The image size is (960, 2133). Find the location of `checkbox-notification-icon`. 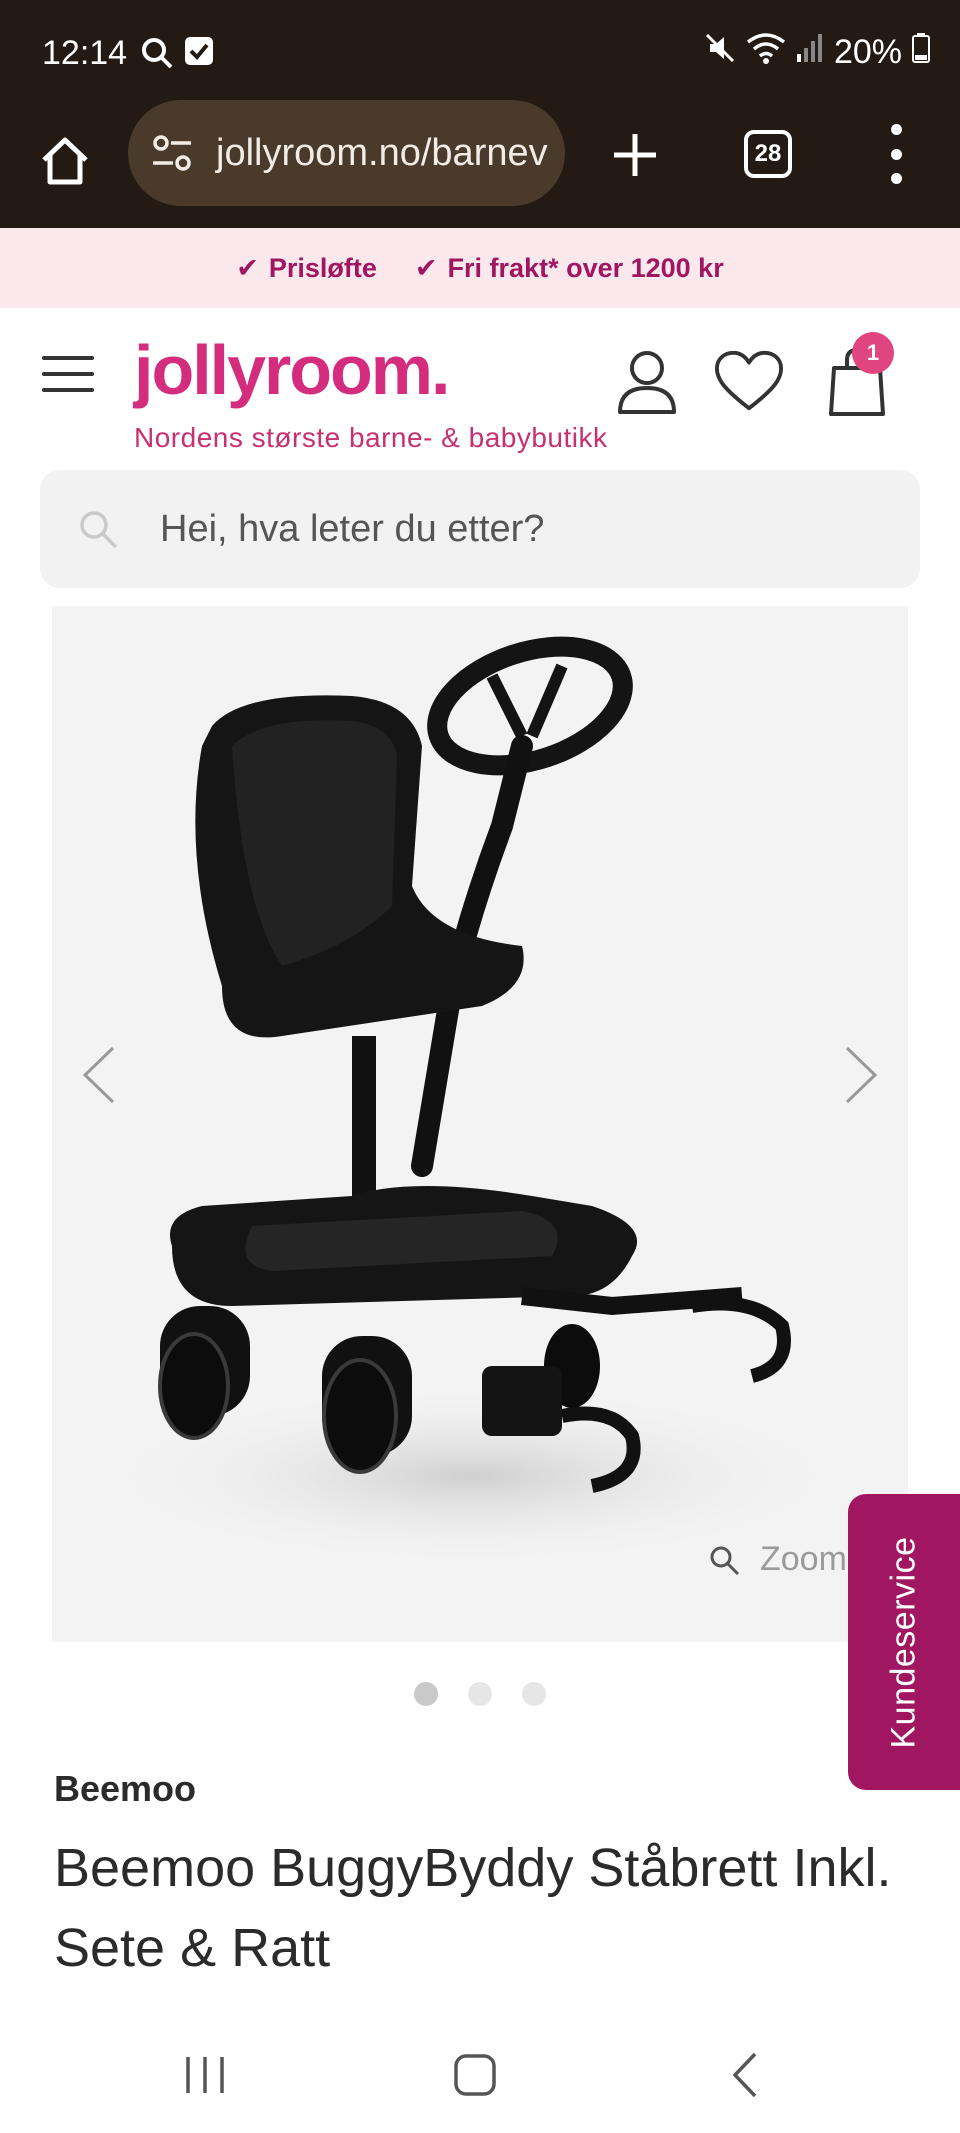

checkbox-notification-icon is located at coordinates (199, 53).